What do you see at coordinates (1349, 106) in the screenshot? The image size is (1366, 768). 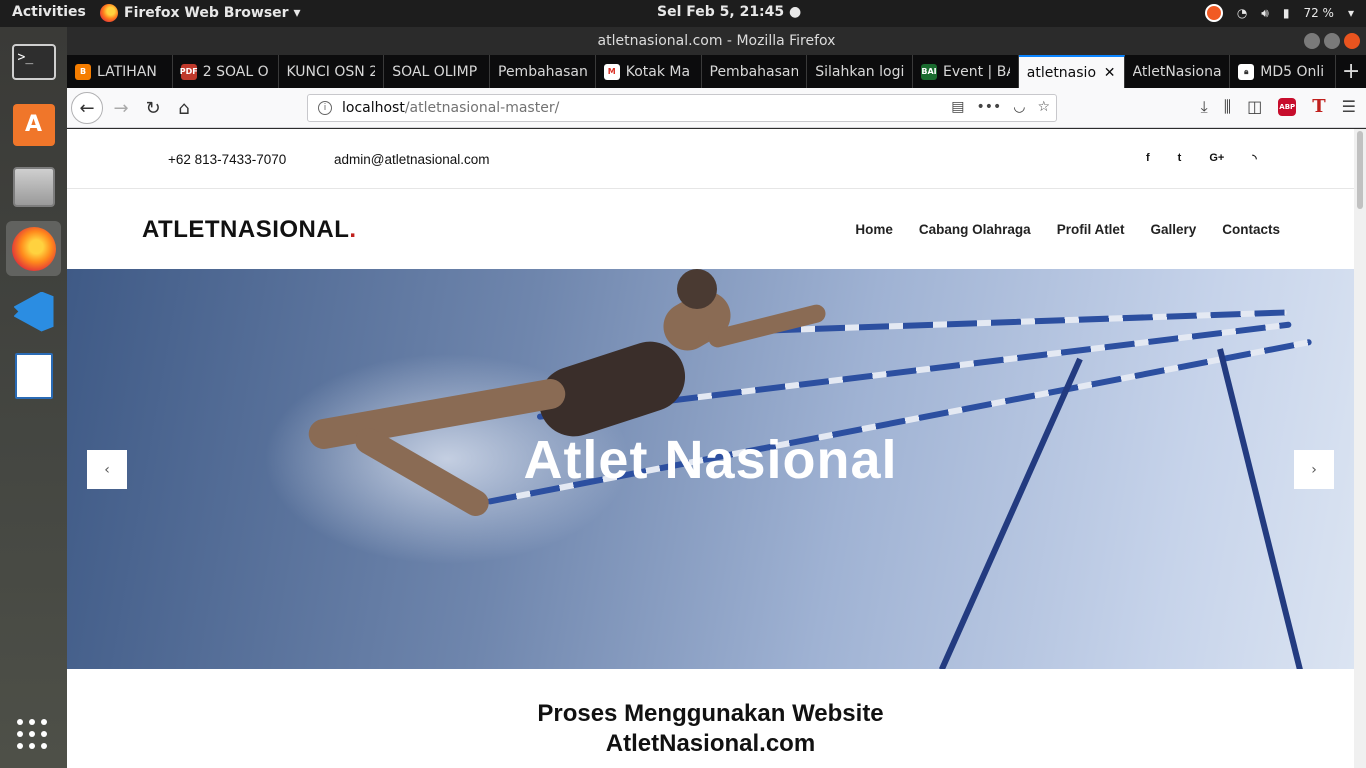 I see `hamburger-menu-icon: ☰` at bounding box center [1349, 106].